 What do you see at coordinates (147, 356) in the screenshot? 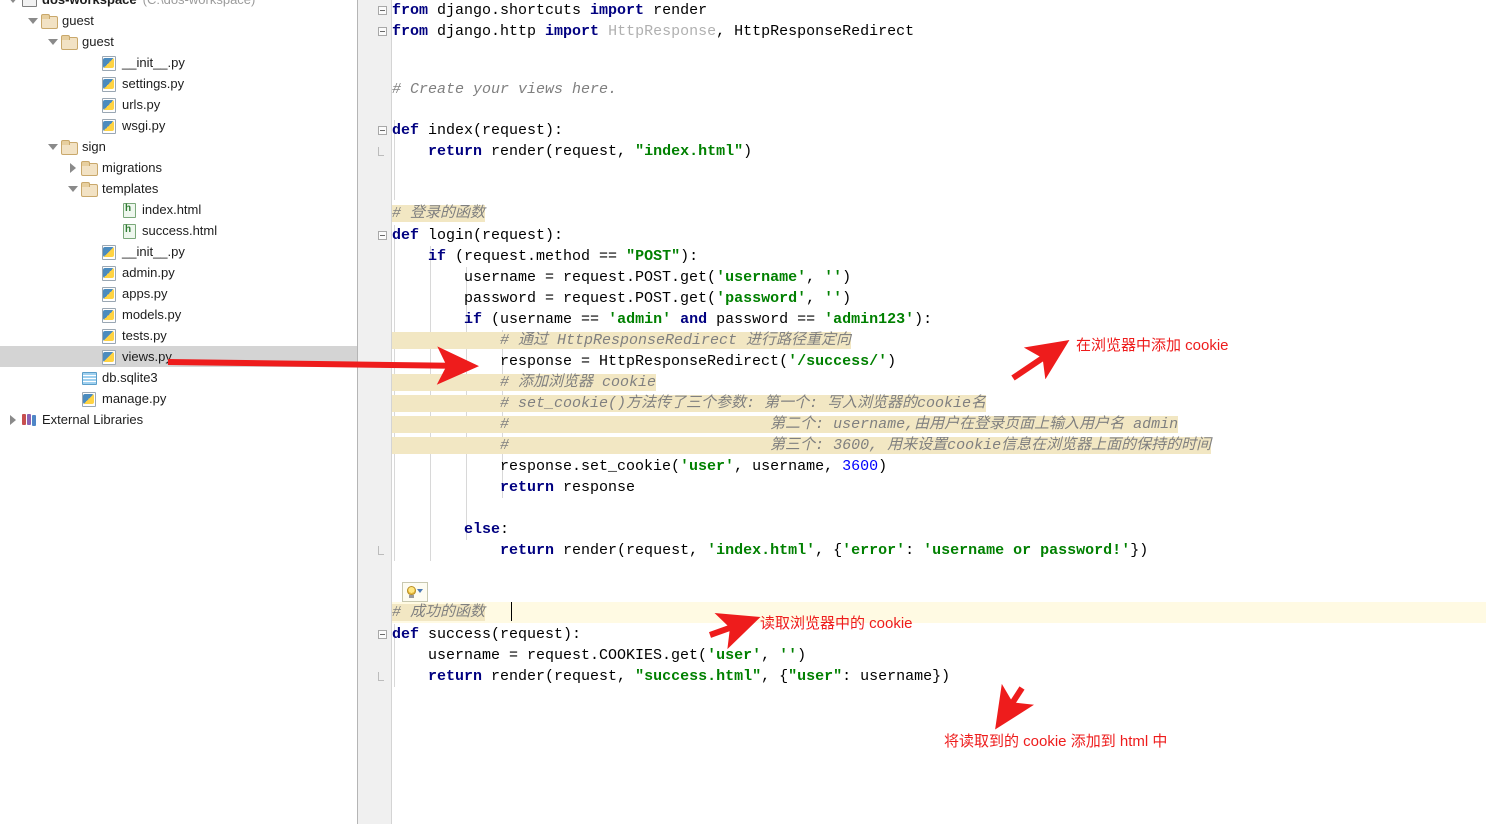
I see `tree-item-label: views.py` at bounding box center [147, 356].